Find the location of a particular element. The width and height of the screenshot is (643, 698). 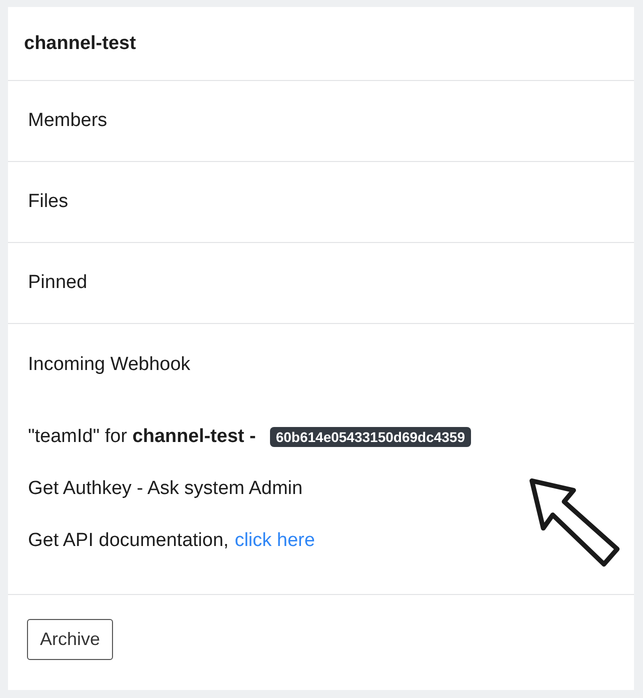

section-title: Incoming Webhook is located at coordinates (110, 365).